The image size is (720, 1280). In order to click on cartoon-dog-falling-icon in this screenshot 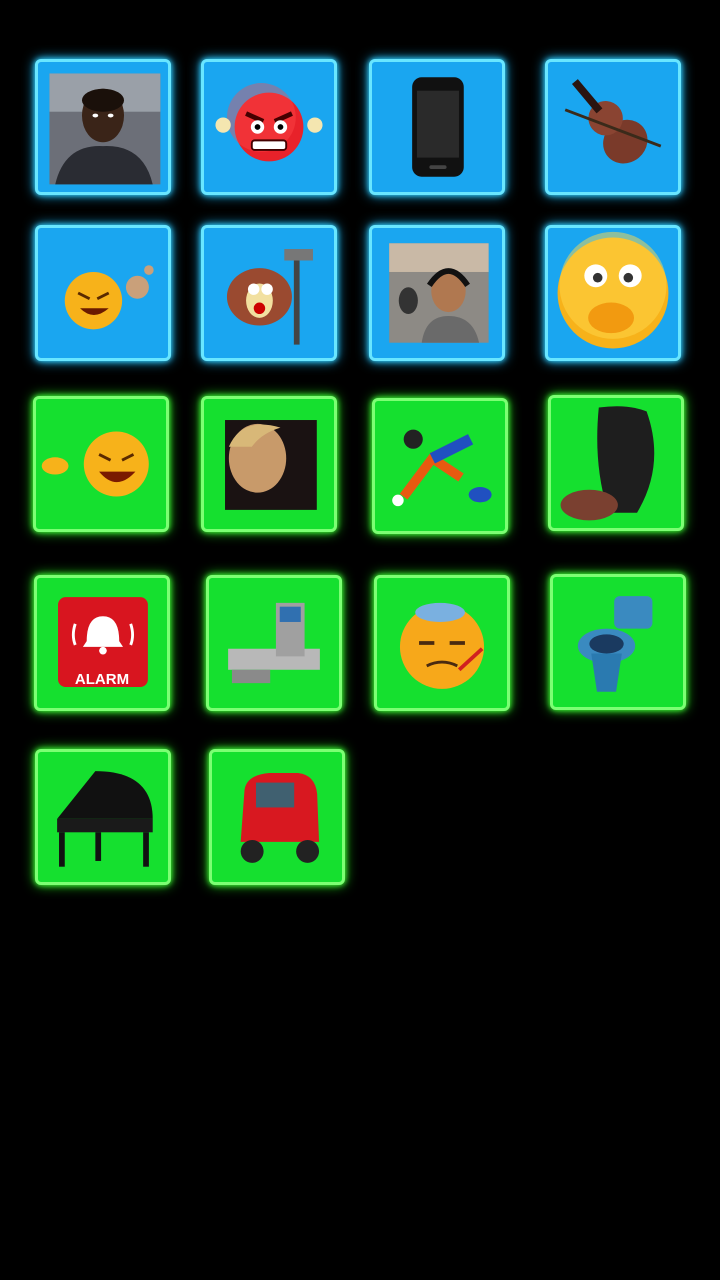, I will do `click(442, 468)`.